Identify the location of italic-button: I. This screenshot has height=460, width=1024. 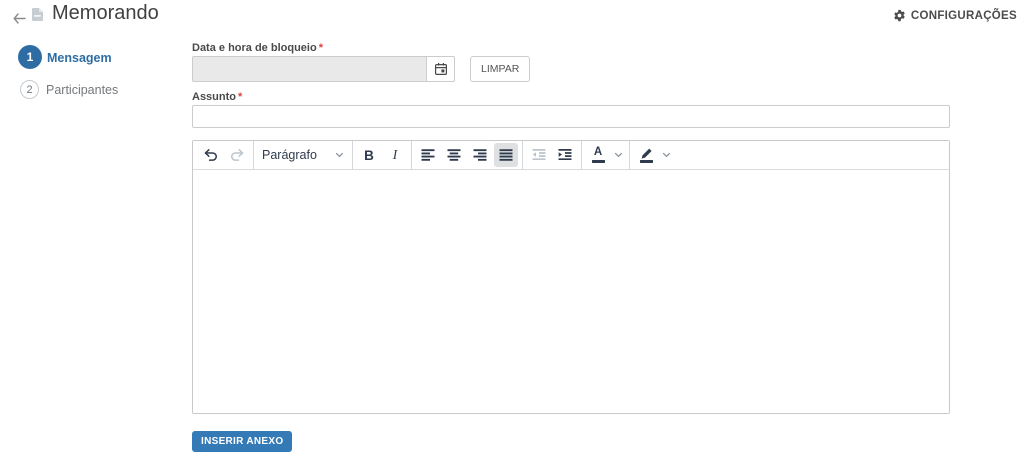
(395, 155).